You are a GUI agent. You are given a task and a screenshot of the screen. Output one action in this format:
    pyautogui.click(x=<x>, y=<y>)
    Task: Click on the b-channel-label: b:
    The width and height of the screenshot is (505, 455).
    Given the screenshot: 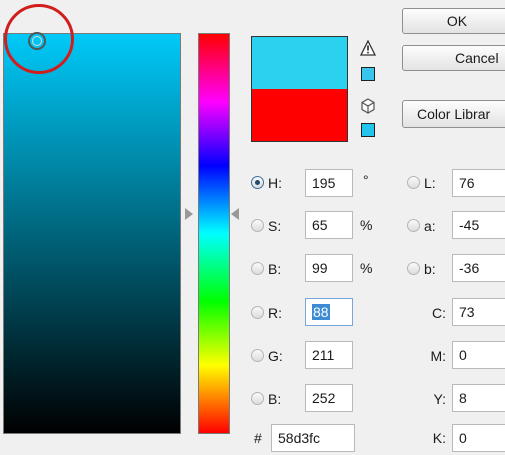 What is the action you would take?
    pyautogui.click(x=430, y=269)
    